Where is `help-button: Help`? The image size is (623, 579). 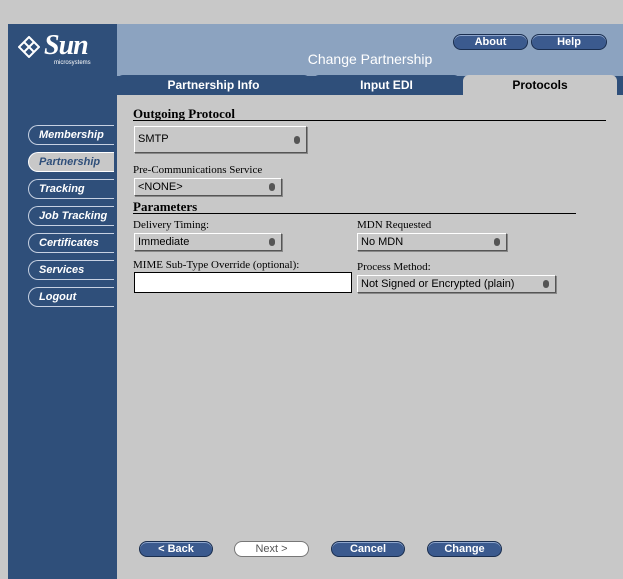
help-button: Help is located at coordinates (569, 42).